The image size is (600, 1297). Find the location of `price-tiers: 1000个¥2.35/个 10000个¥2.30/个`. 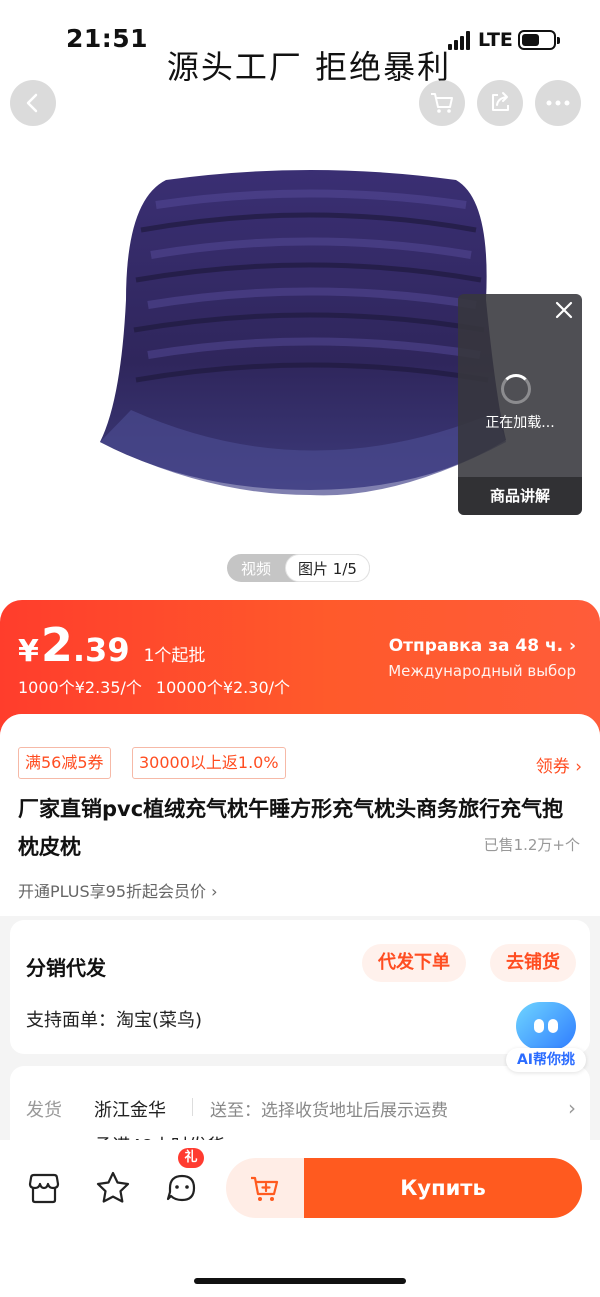

price-tiers: 1000个¥2.35/个 10000个¥2.30/个 is located at coordinates (154, 686).